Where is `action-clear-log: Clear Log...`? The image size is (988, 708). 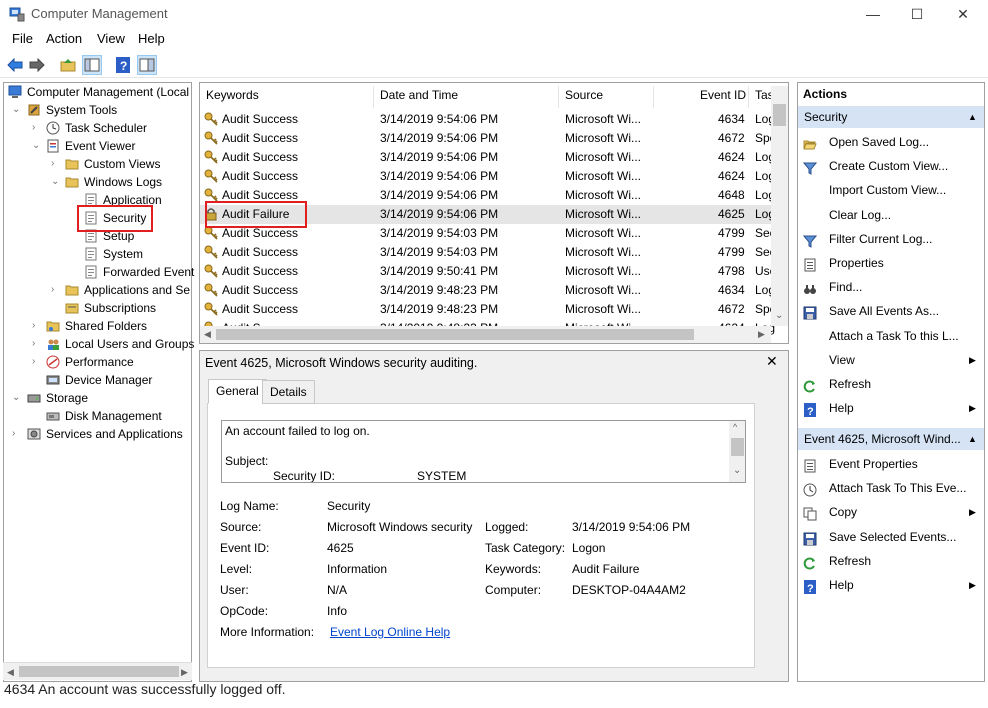 action-clear-log: Clear Log... is located at coordinates (891, 215).